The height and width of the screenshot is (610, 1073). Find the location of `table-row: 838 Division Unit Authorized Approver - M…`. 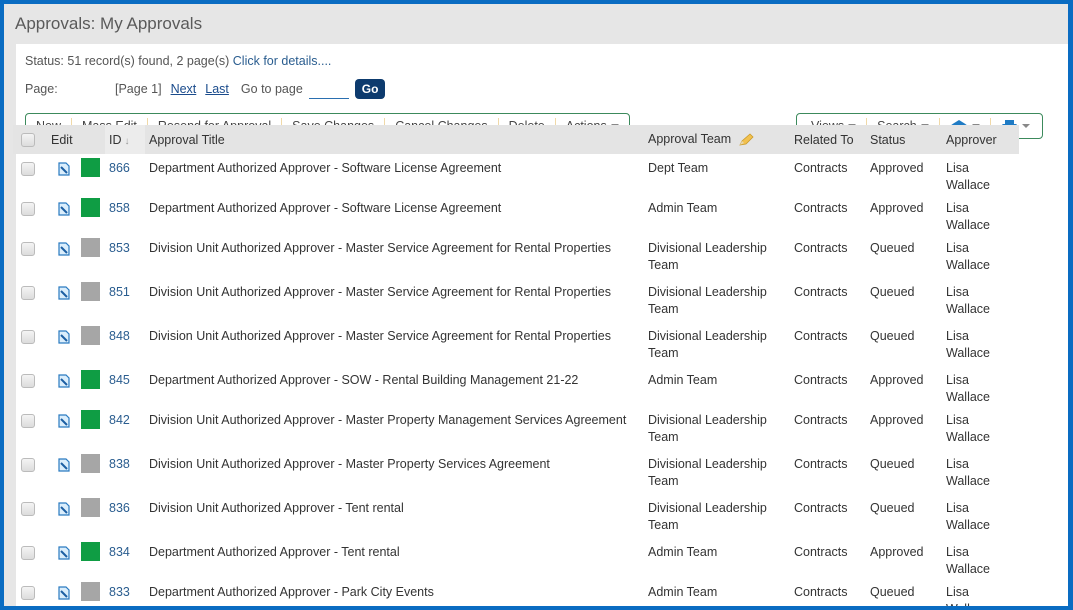

table-row: 838 Division Unit Authorized Approver - M… is located at coordinates (516, 472).